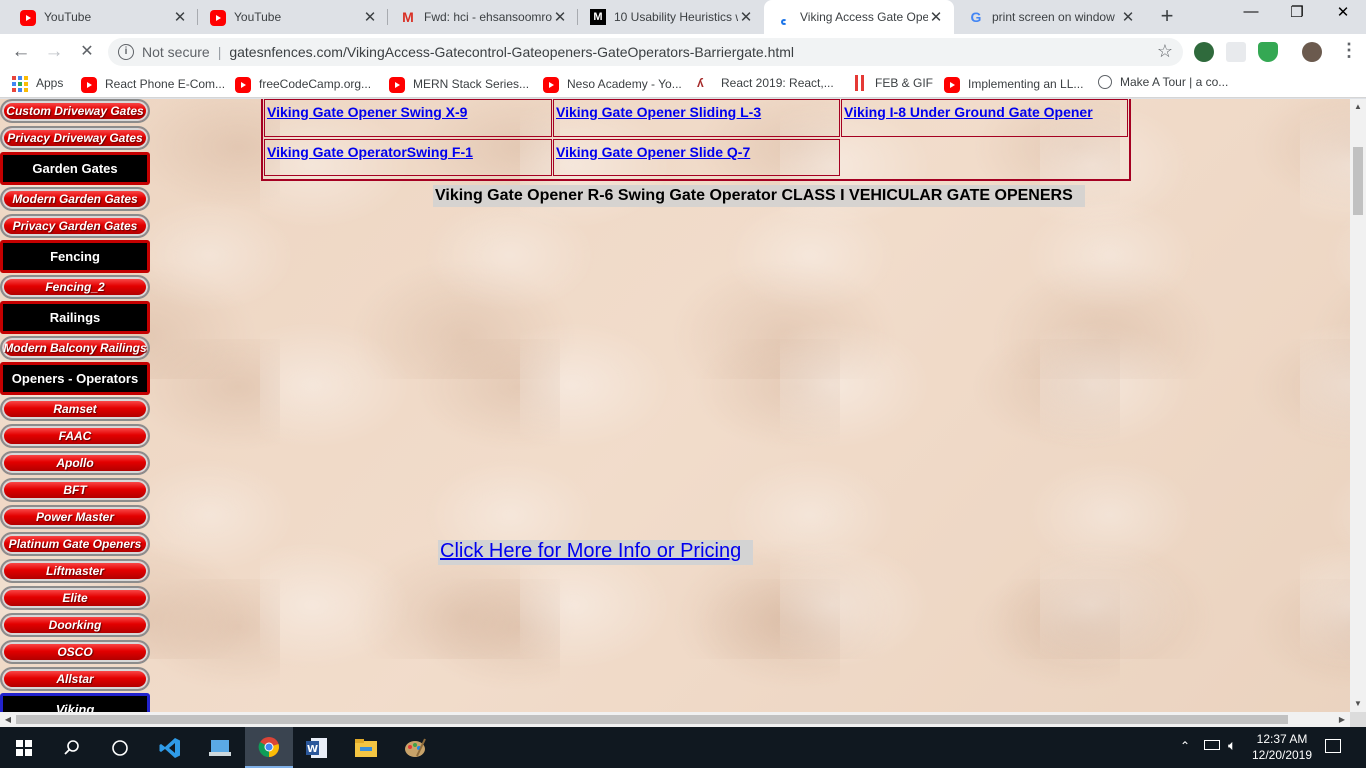 This screenshot has width=1366, height=768. I want to click on svg-text: W, so click(312, 749).